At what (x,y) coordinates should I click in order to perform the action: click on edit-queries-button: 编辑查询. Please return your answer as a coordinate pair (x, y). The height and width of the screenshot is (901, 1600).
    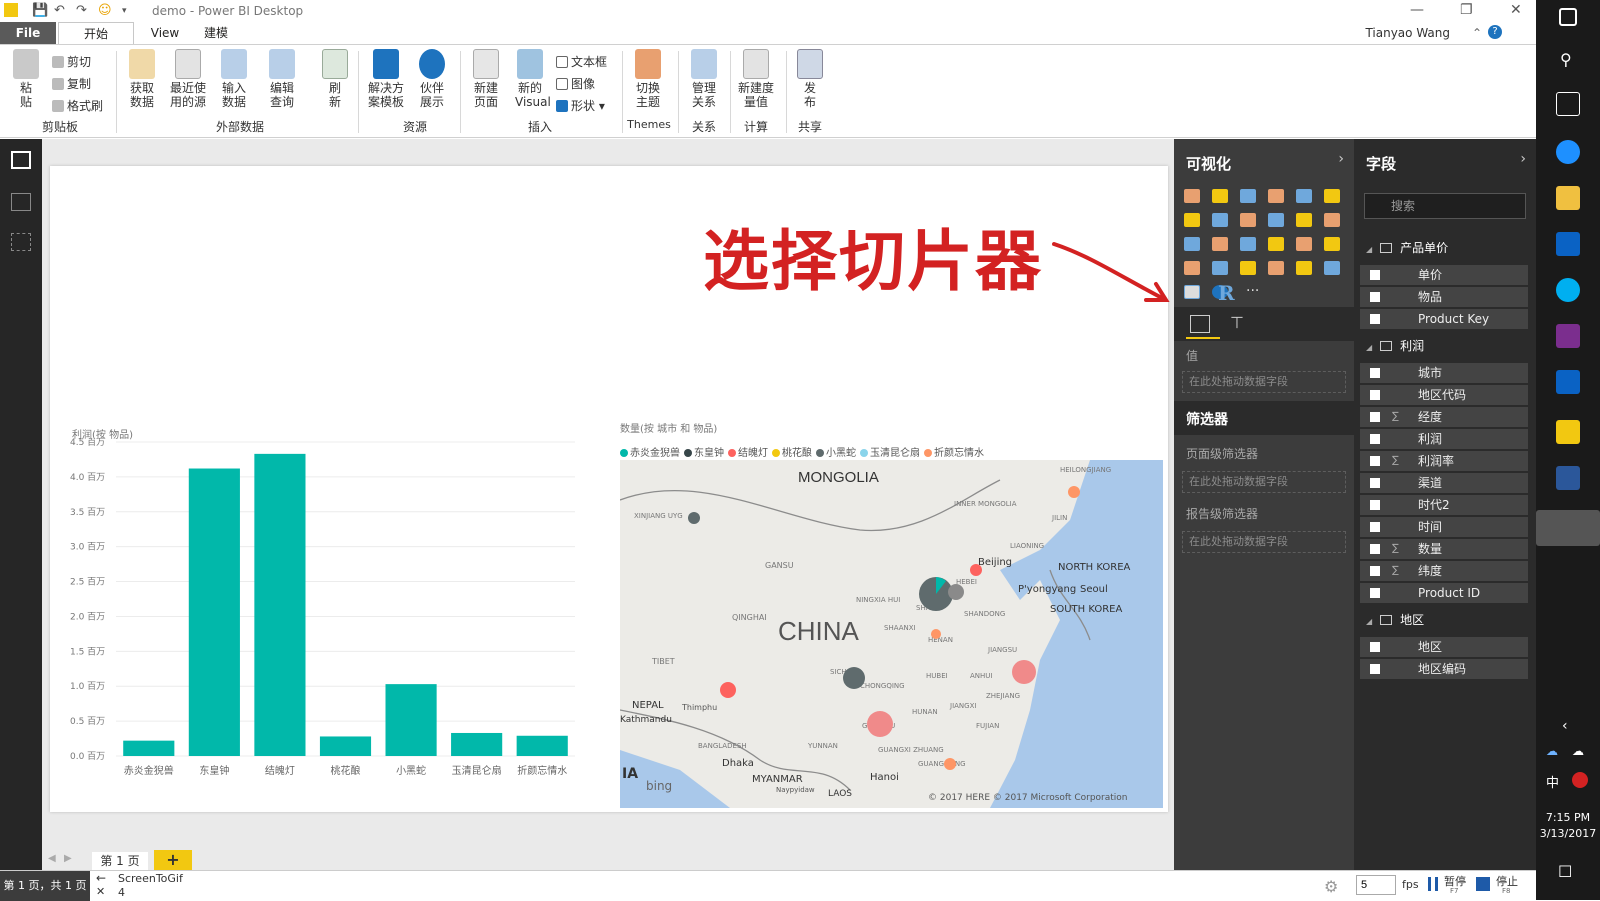
    Looking at the image, I should click on (282, 79).